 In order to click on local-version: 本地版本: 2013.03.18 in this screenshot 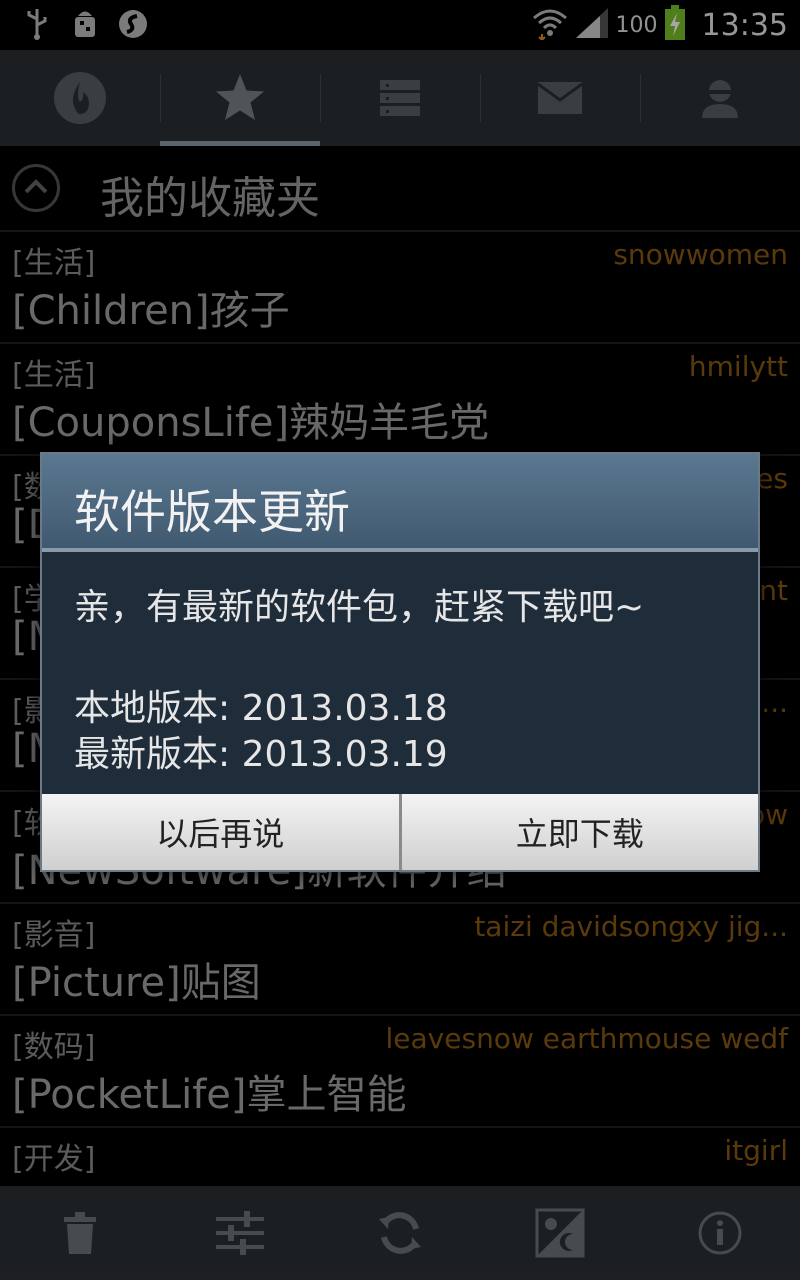, I will do `click(261, 708)`.